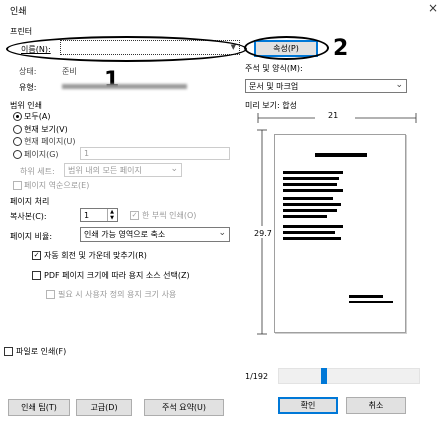 Image resolution: width=438 pixels, height=422 pixels. Describe the element at coordinates (117, 275) in the screenshot. I see `paper-source-label: PDF 페이지 크기에 따라 용지 소스 선택(Z)` at that location.